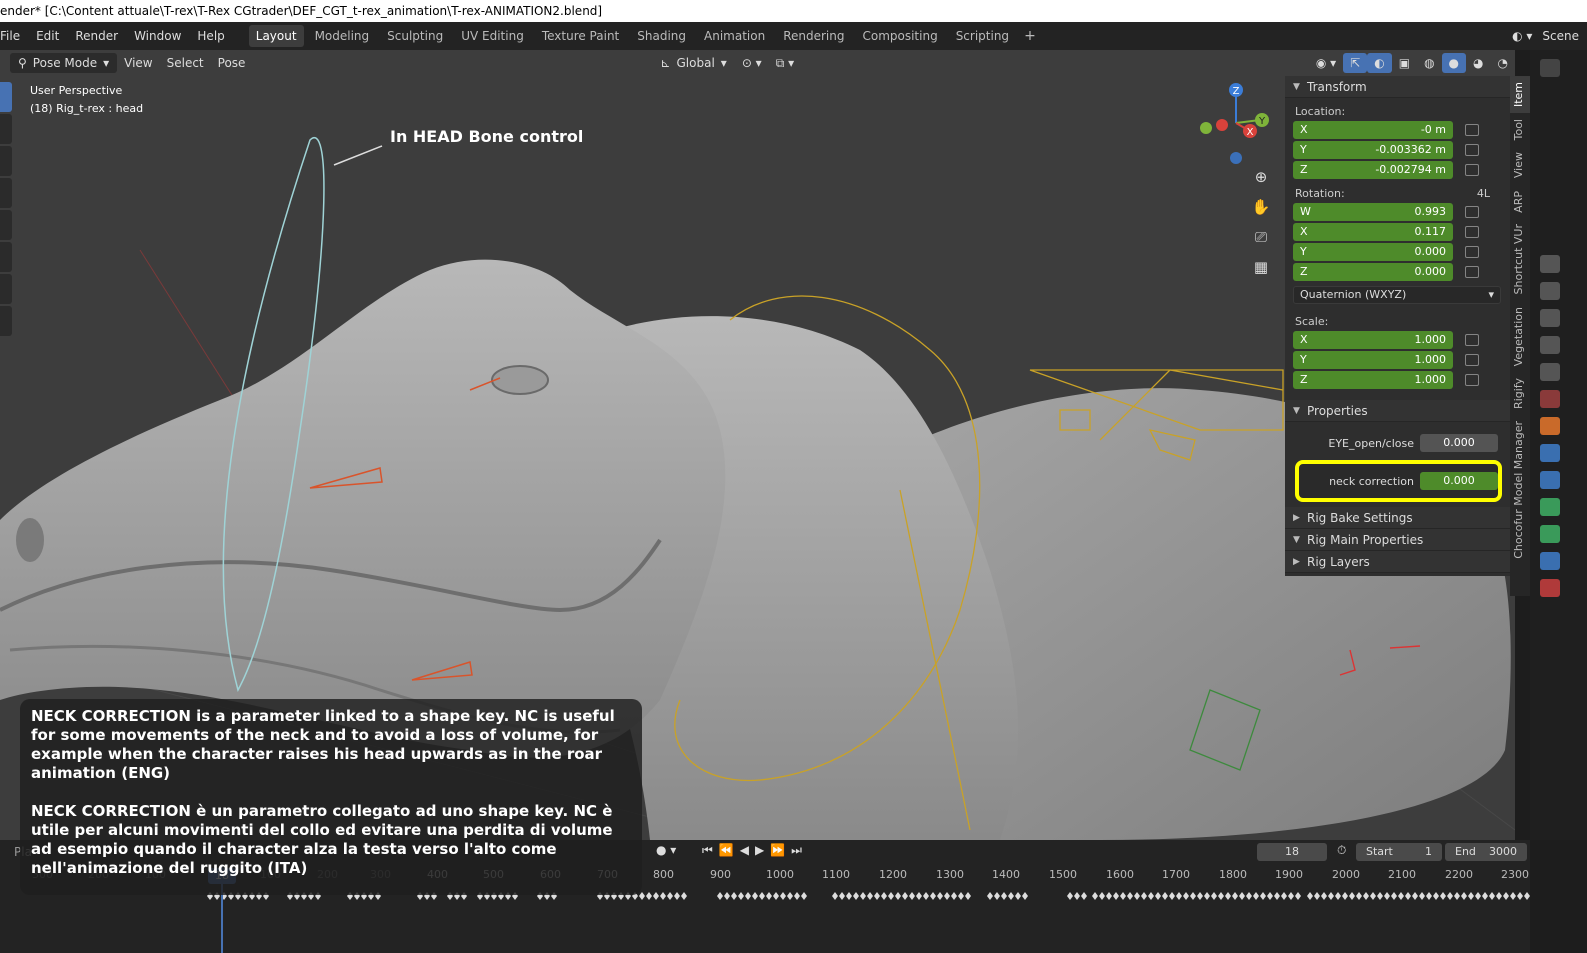 The width and height of the screenshot is (1587, 953). I want to click on current-frame-field: 18, so click(1292, 852).